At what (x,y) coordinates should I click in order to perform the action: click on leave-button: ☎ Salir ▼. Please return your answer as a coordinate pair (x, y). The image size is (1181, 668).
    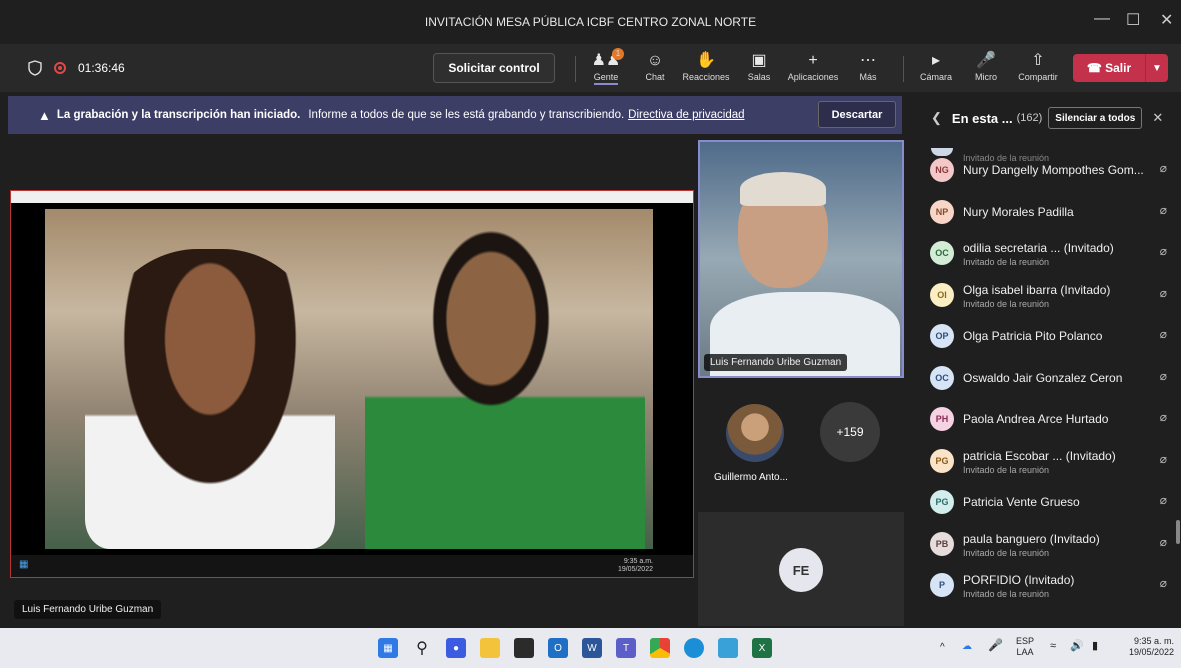
    Looking at the image, I should click on (1120, 68).